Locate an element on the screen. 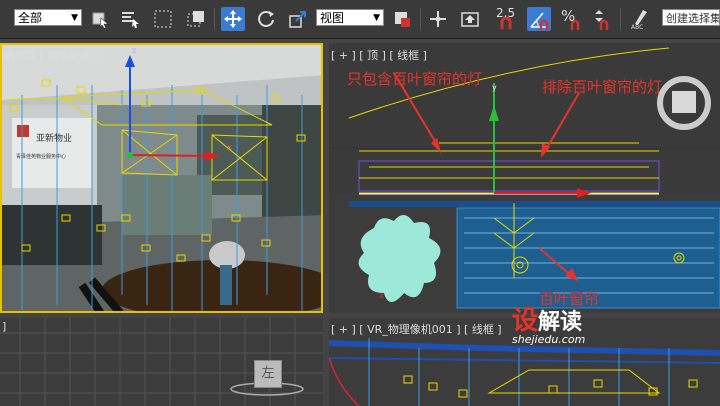 Image resolution: width=720 pixels, height=406 pixels. snaps-toggle-icon: 2.5 is located at coordinates (506, 18).